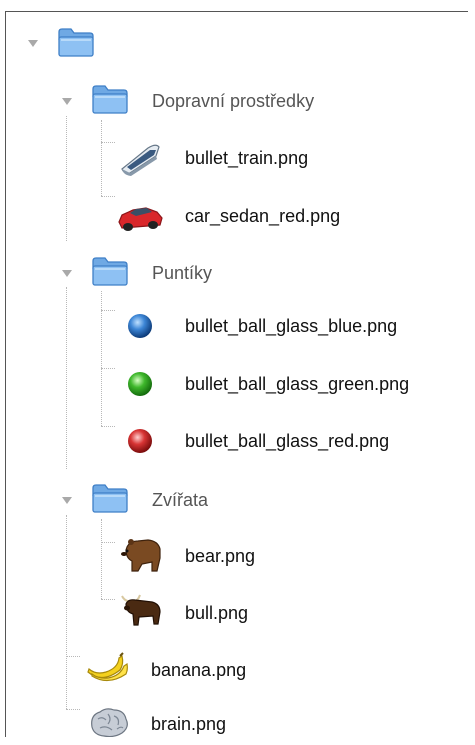  Describe the element at coordinates (237, 272) in the screenshot. I see `tree-node-folder: Puntíky` at that location.